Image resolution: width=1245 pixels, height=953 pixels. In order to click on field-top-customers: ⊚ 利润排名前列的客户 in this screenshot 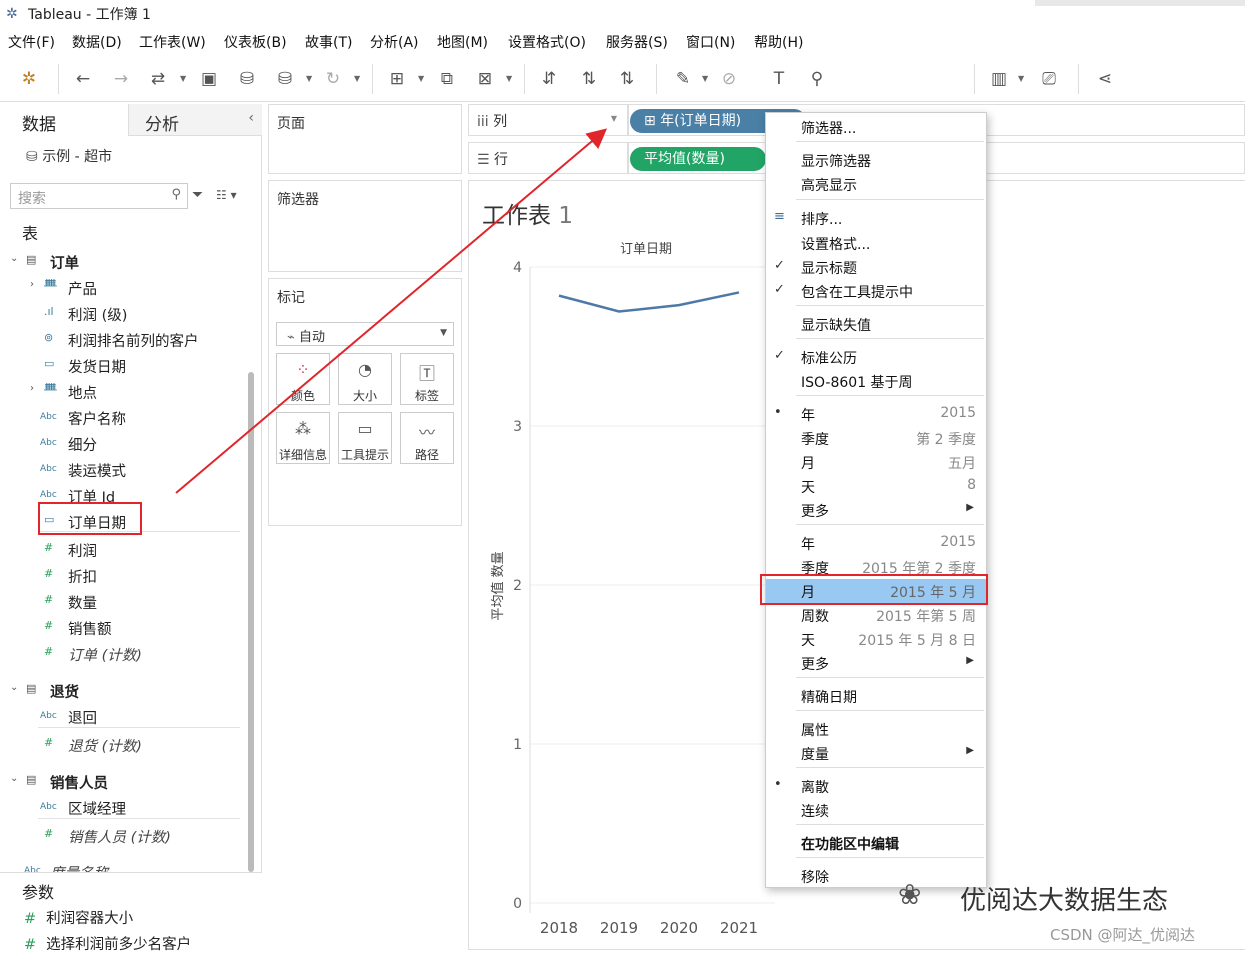, I will do `click(120, 340)`.